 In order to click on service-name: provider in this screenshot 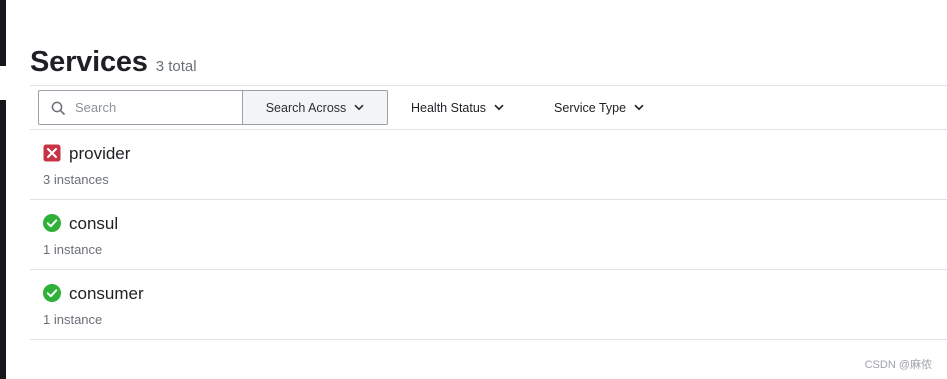, I will do `click(99, 154)`.